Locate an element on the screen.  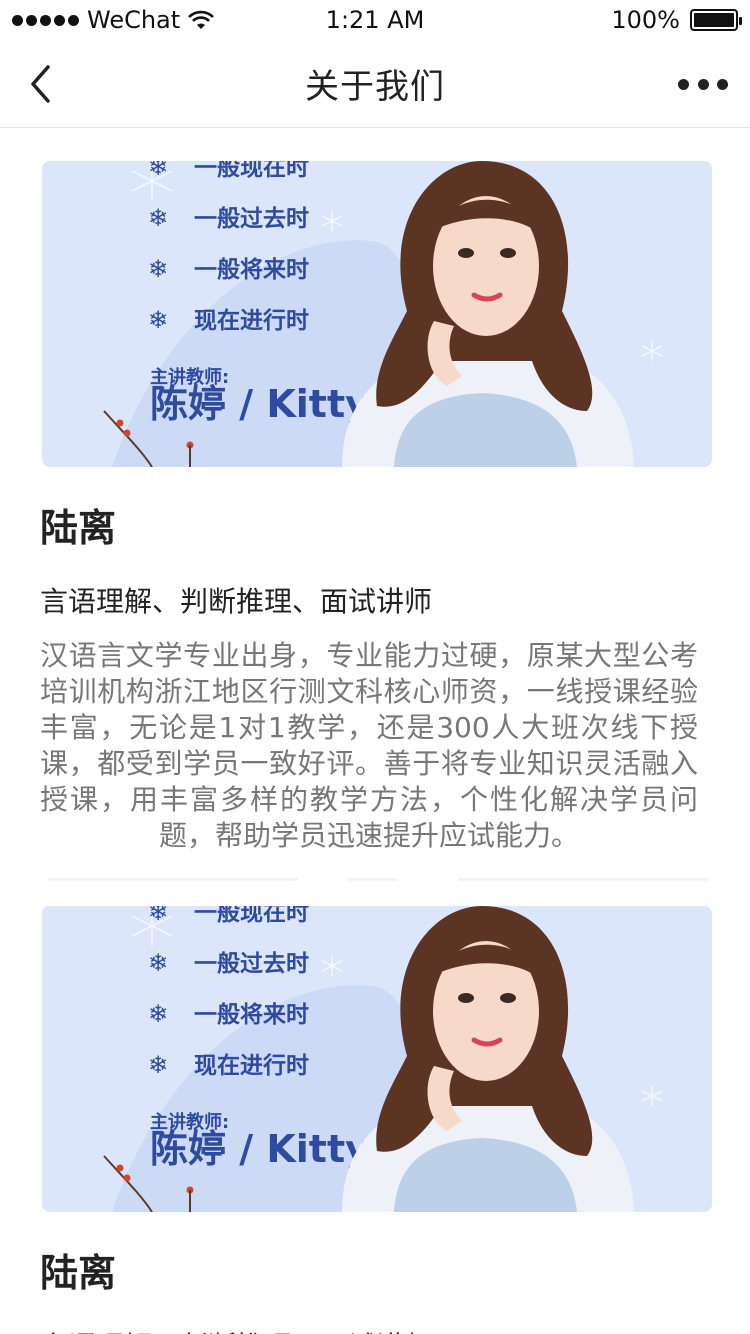
status-right: 100% is located at coordinates (676, 20).